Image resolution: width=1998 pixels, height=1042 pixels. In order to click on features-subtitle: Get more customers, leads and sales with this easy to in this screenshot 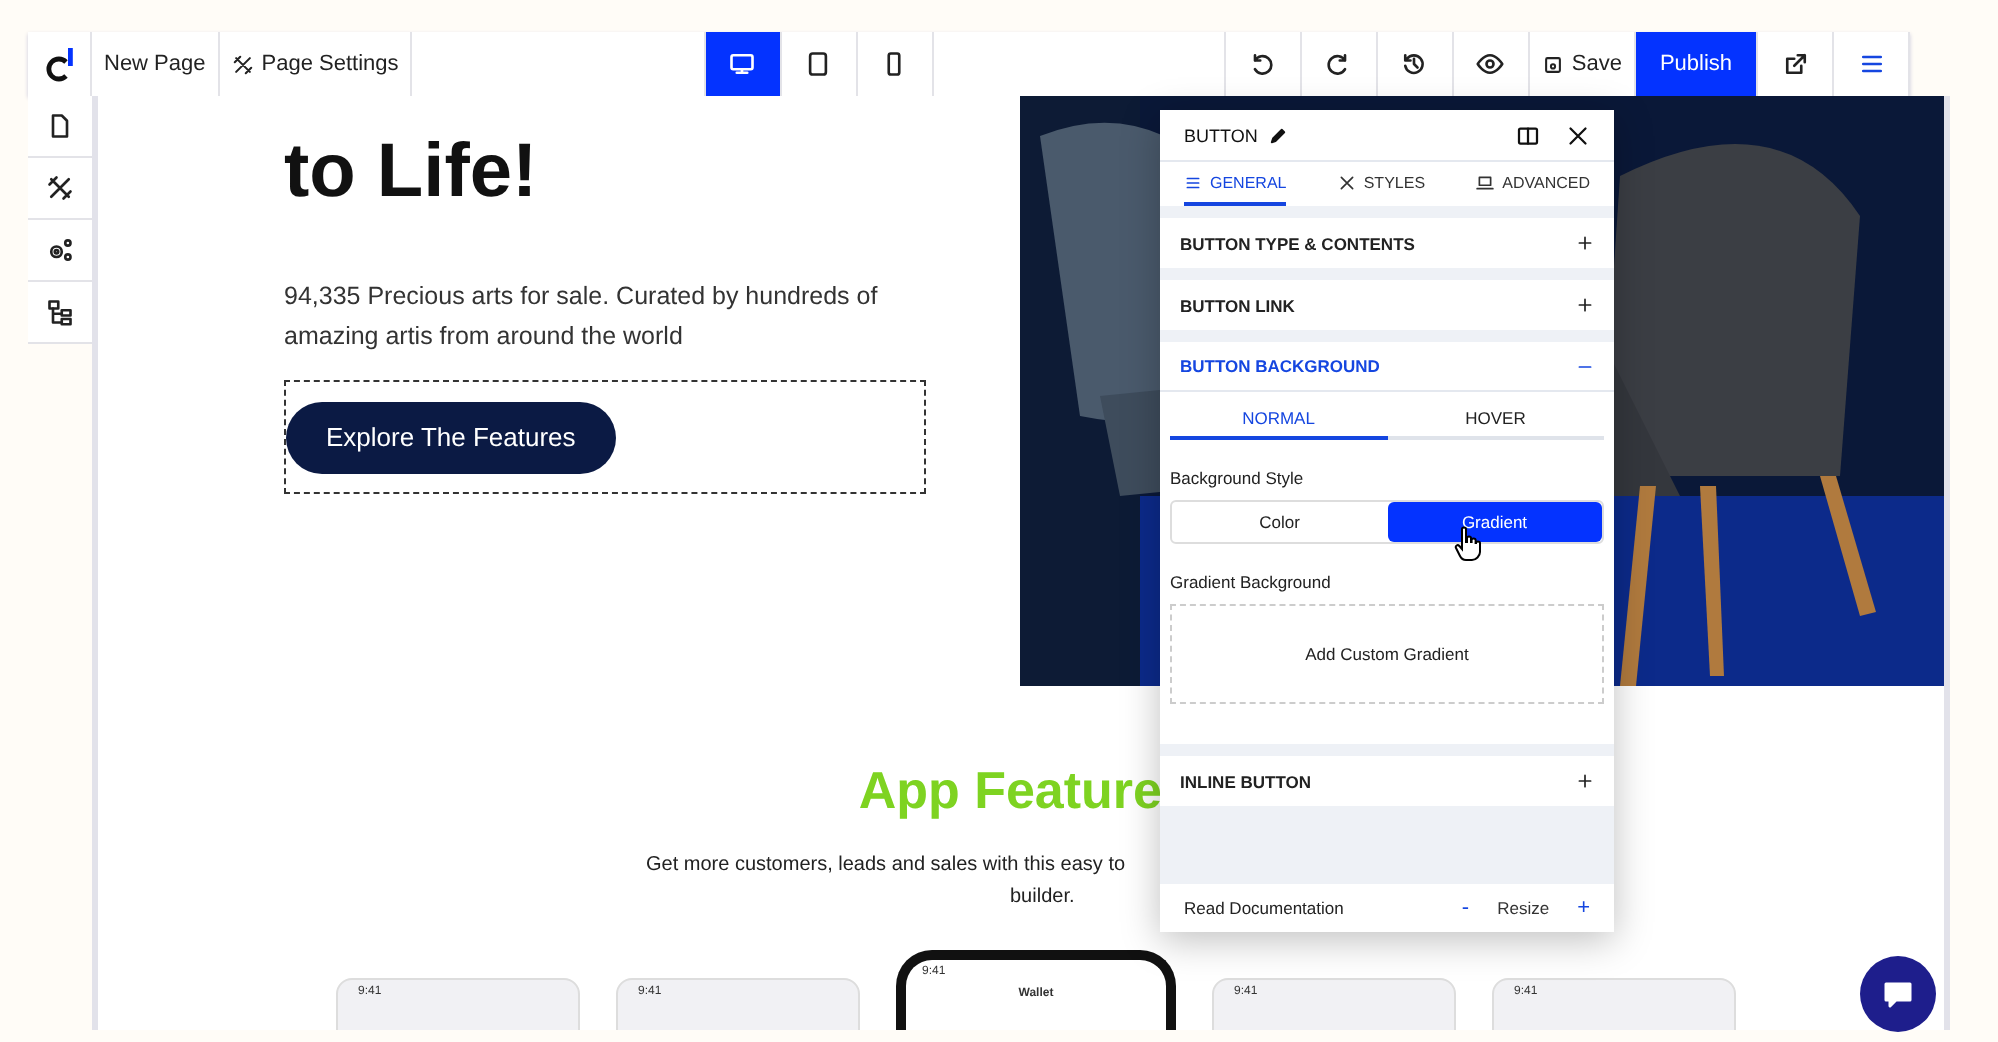, I will do `click(886, 866)`.